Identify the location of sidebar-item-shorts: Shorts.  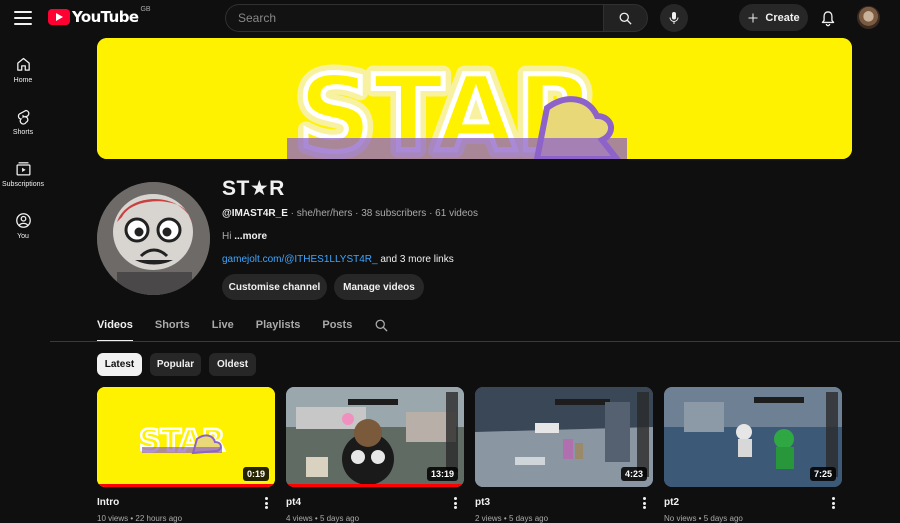
(23, 122).